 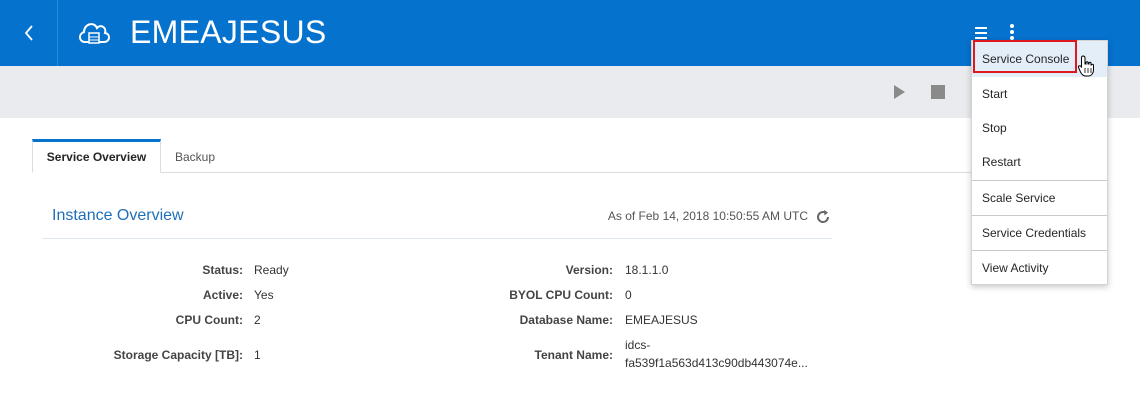 What do you see at coordinates (118, 215) in the screenshot?
I see `section-title: Instance Overview` at bounding box center [118, 215].